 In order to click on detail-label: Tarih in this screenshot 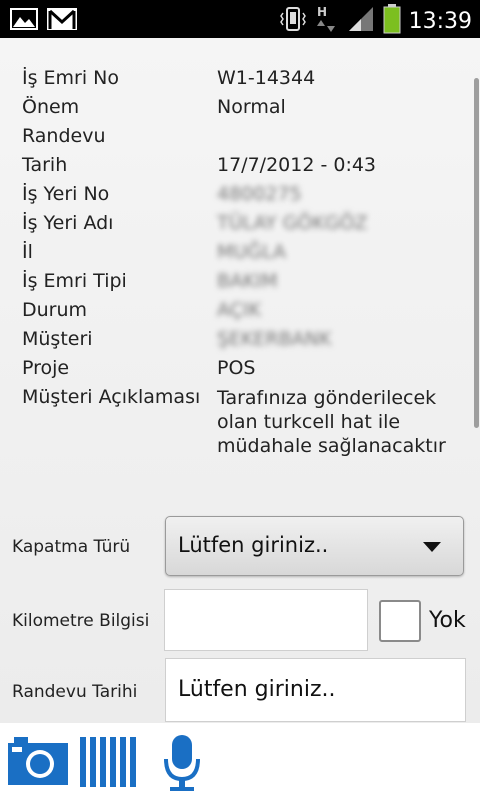, I will do `click(45, 165)`.